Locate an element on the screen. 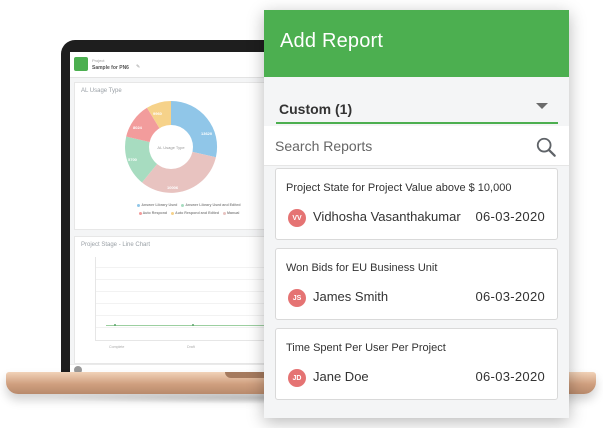 Image resolution: width=603 pixels, height=428 pixels. panel-title: Add Report is located at coordinates (332, 41).